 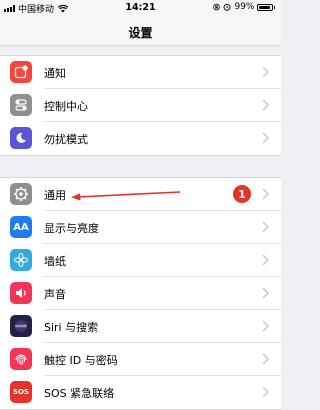 I want to click on text-size-glyph: AA, so click(x=21, y=227).